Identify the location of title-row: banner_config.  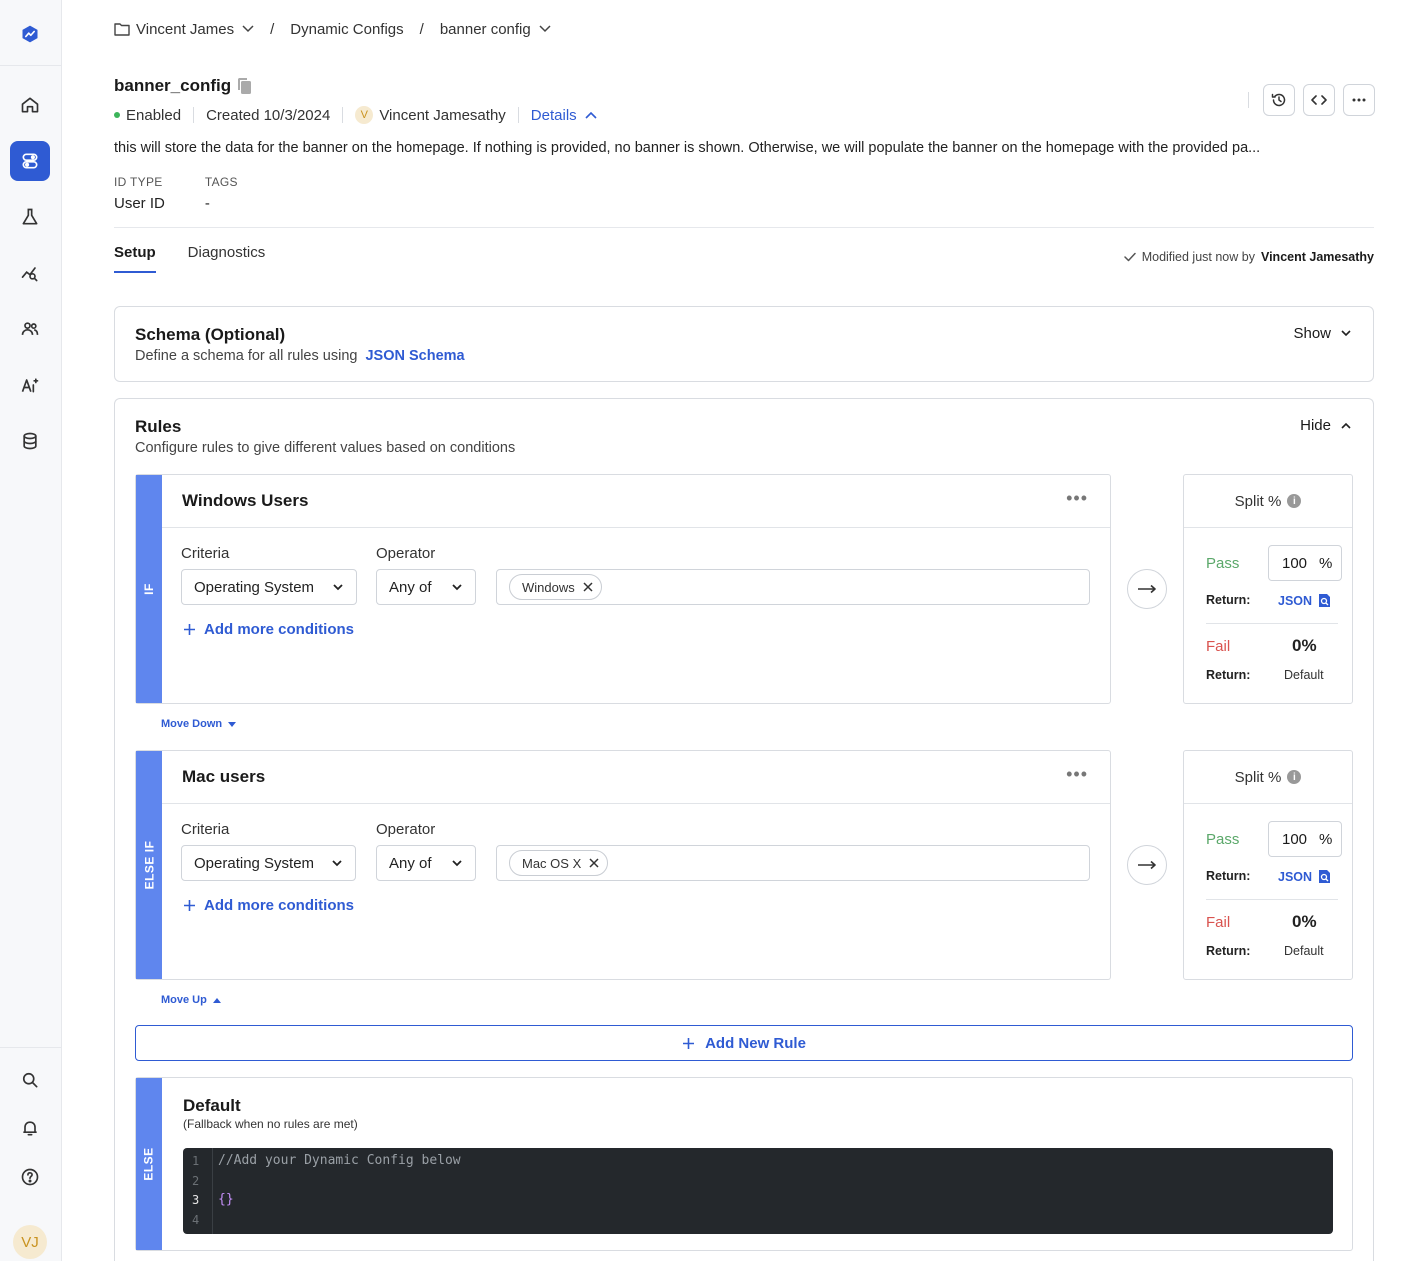
(183, 86).